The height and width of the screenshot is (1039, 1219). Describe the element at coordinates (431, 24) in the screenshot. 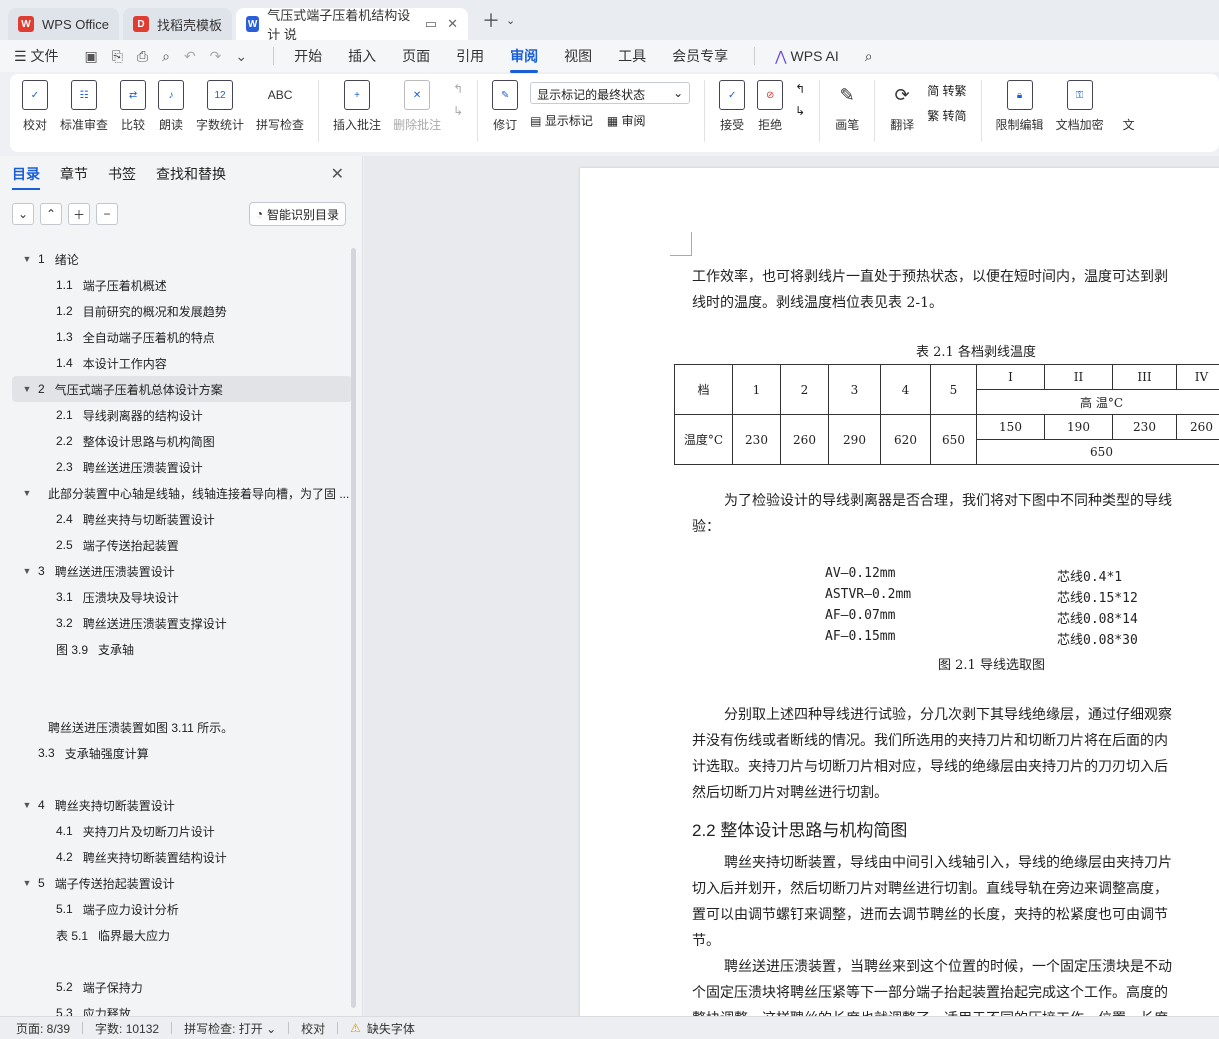

I see `window-icon: ▭` at that location.